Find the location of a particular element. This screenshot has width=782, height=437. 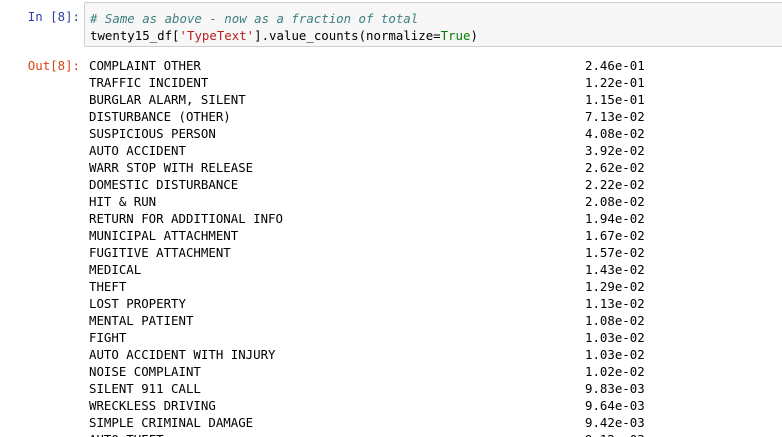

output-row-label: MEDICAL is located at coordinates (115, 269).